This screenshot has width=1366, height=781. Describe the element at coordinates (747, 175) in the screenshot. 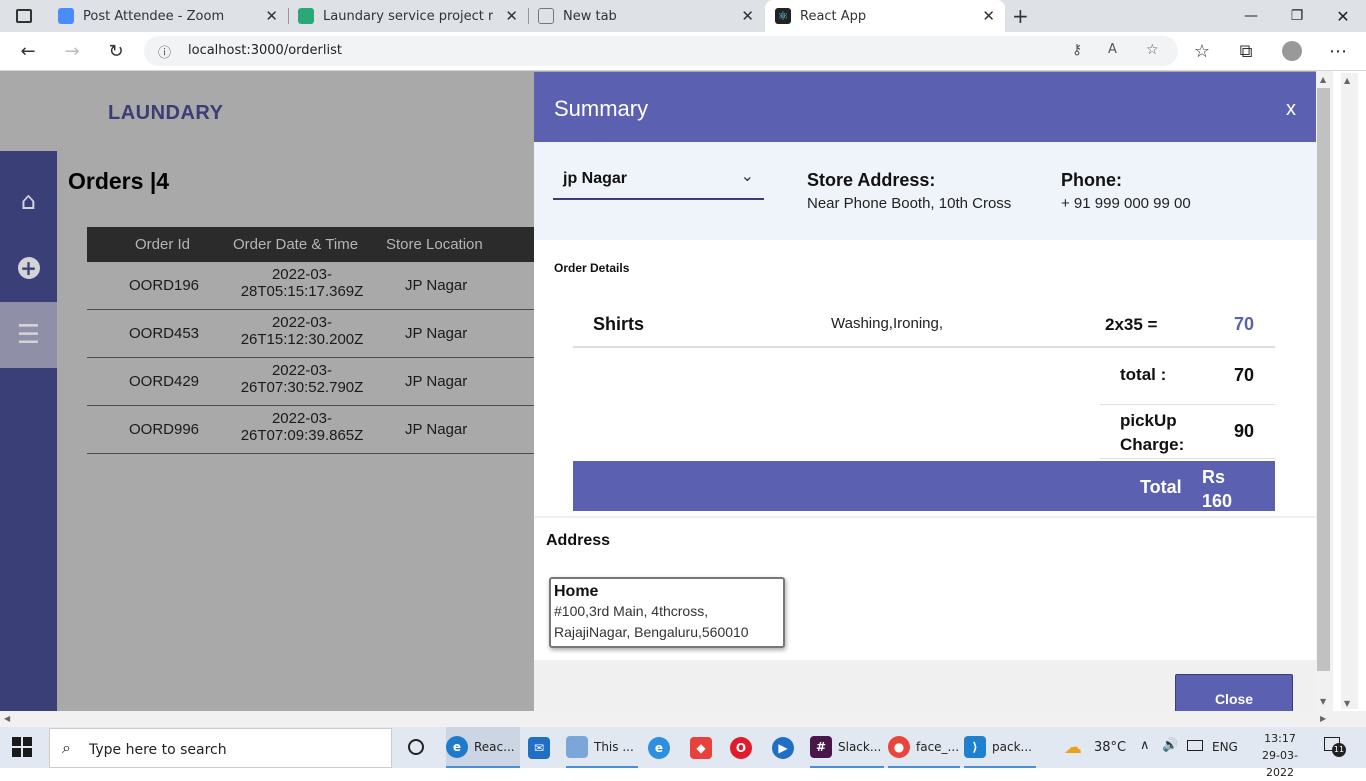

I see `chevron-down-icon: ⌄` at that location.